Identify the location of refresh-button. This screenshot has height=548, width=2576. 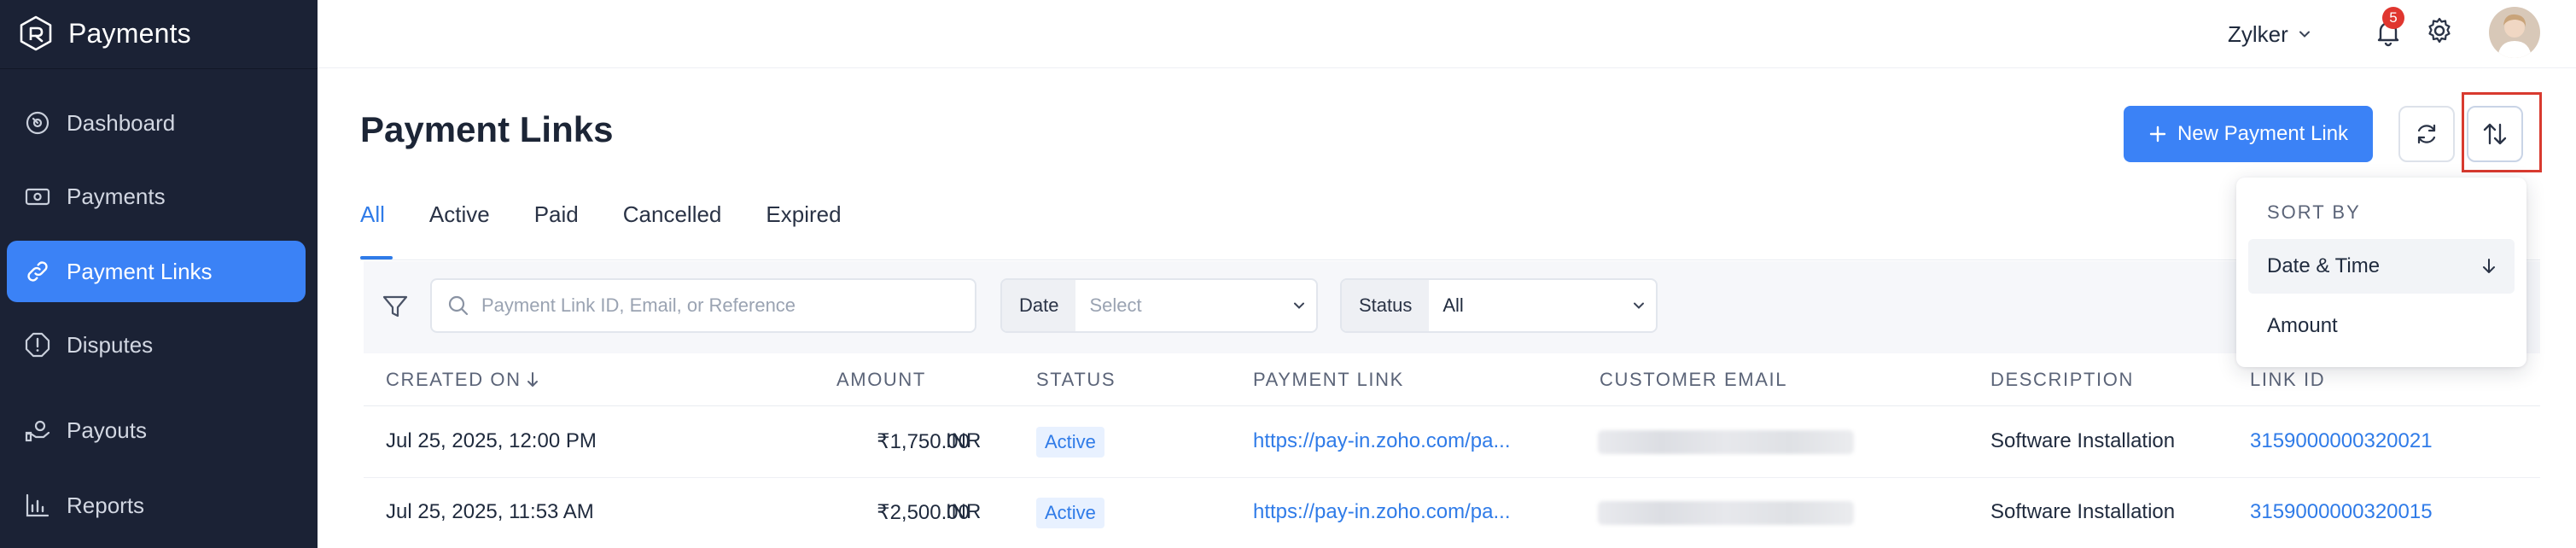
(2426, 134).